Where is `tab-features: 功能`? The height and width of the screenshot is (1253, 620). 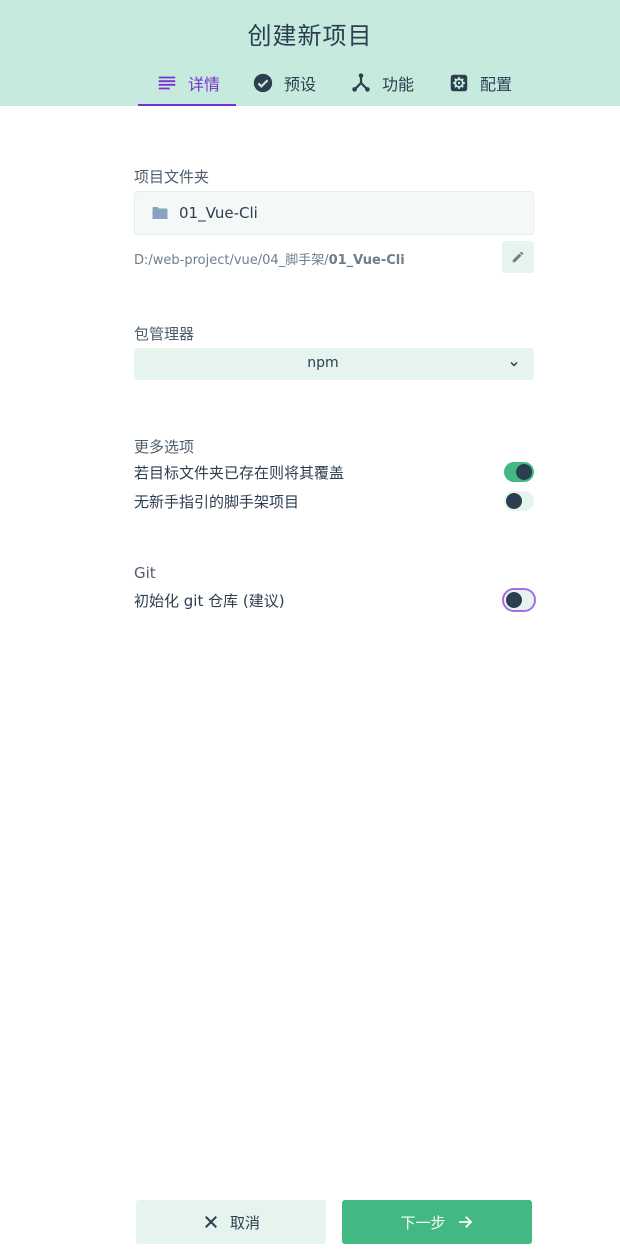
tab-features: 功能 is located at coordinates (382, 83).